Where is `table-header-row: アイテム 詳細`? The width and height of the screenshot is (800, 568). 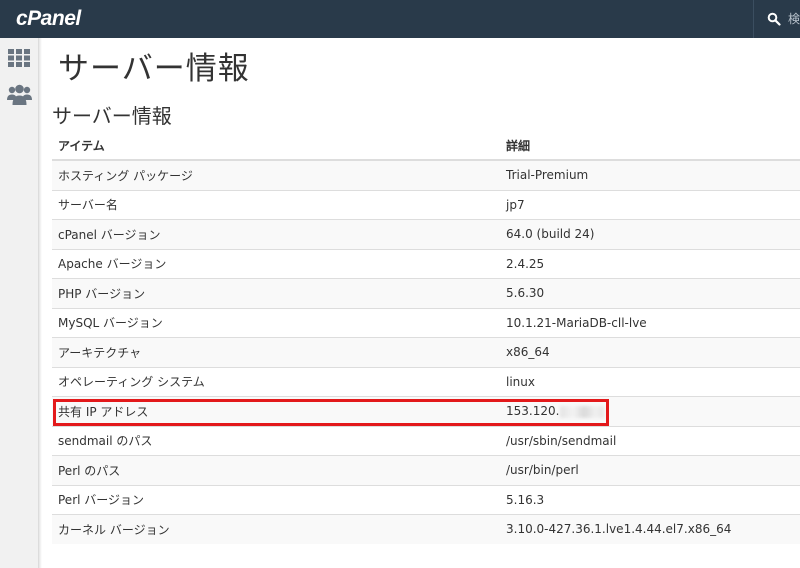 table-header-row: アイテム 詳細 is located at coordinates (426, 146).